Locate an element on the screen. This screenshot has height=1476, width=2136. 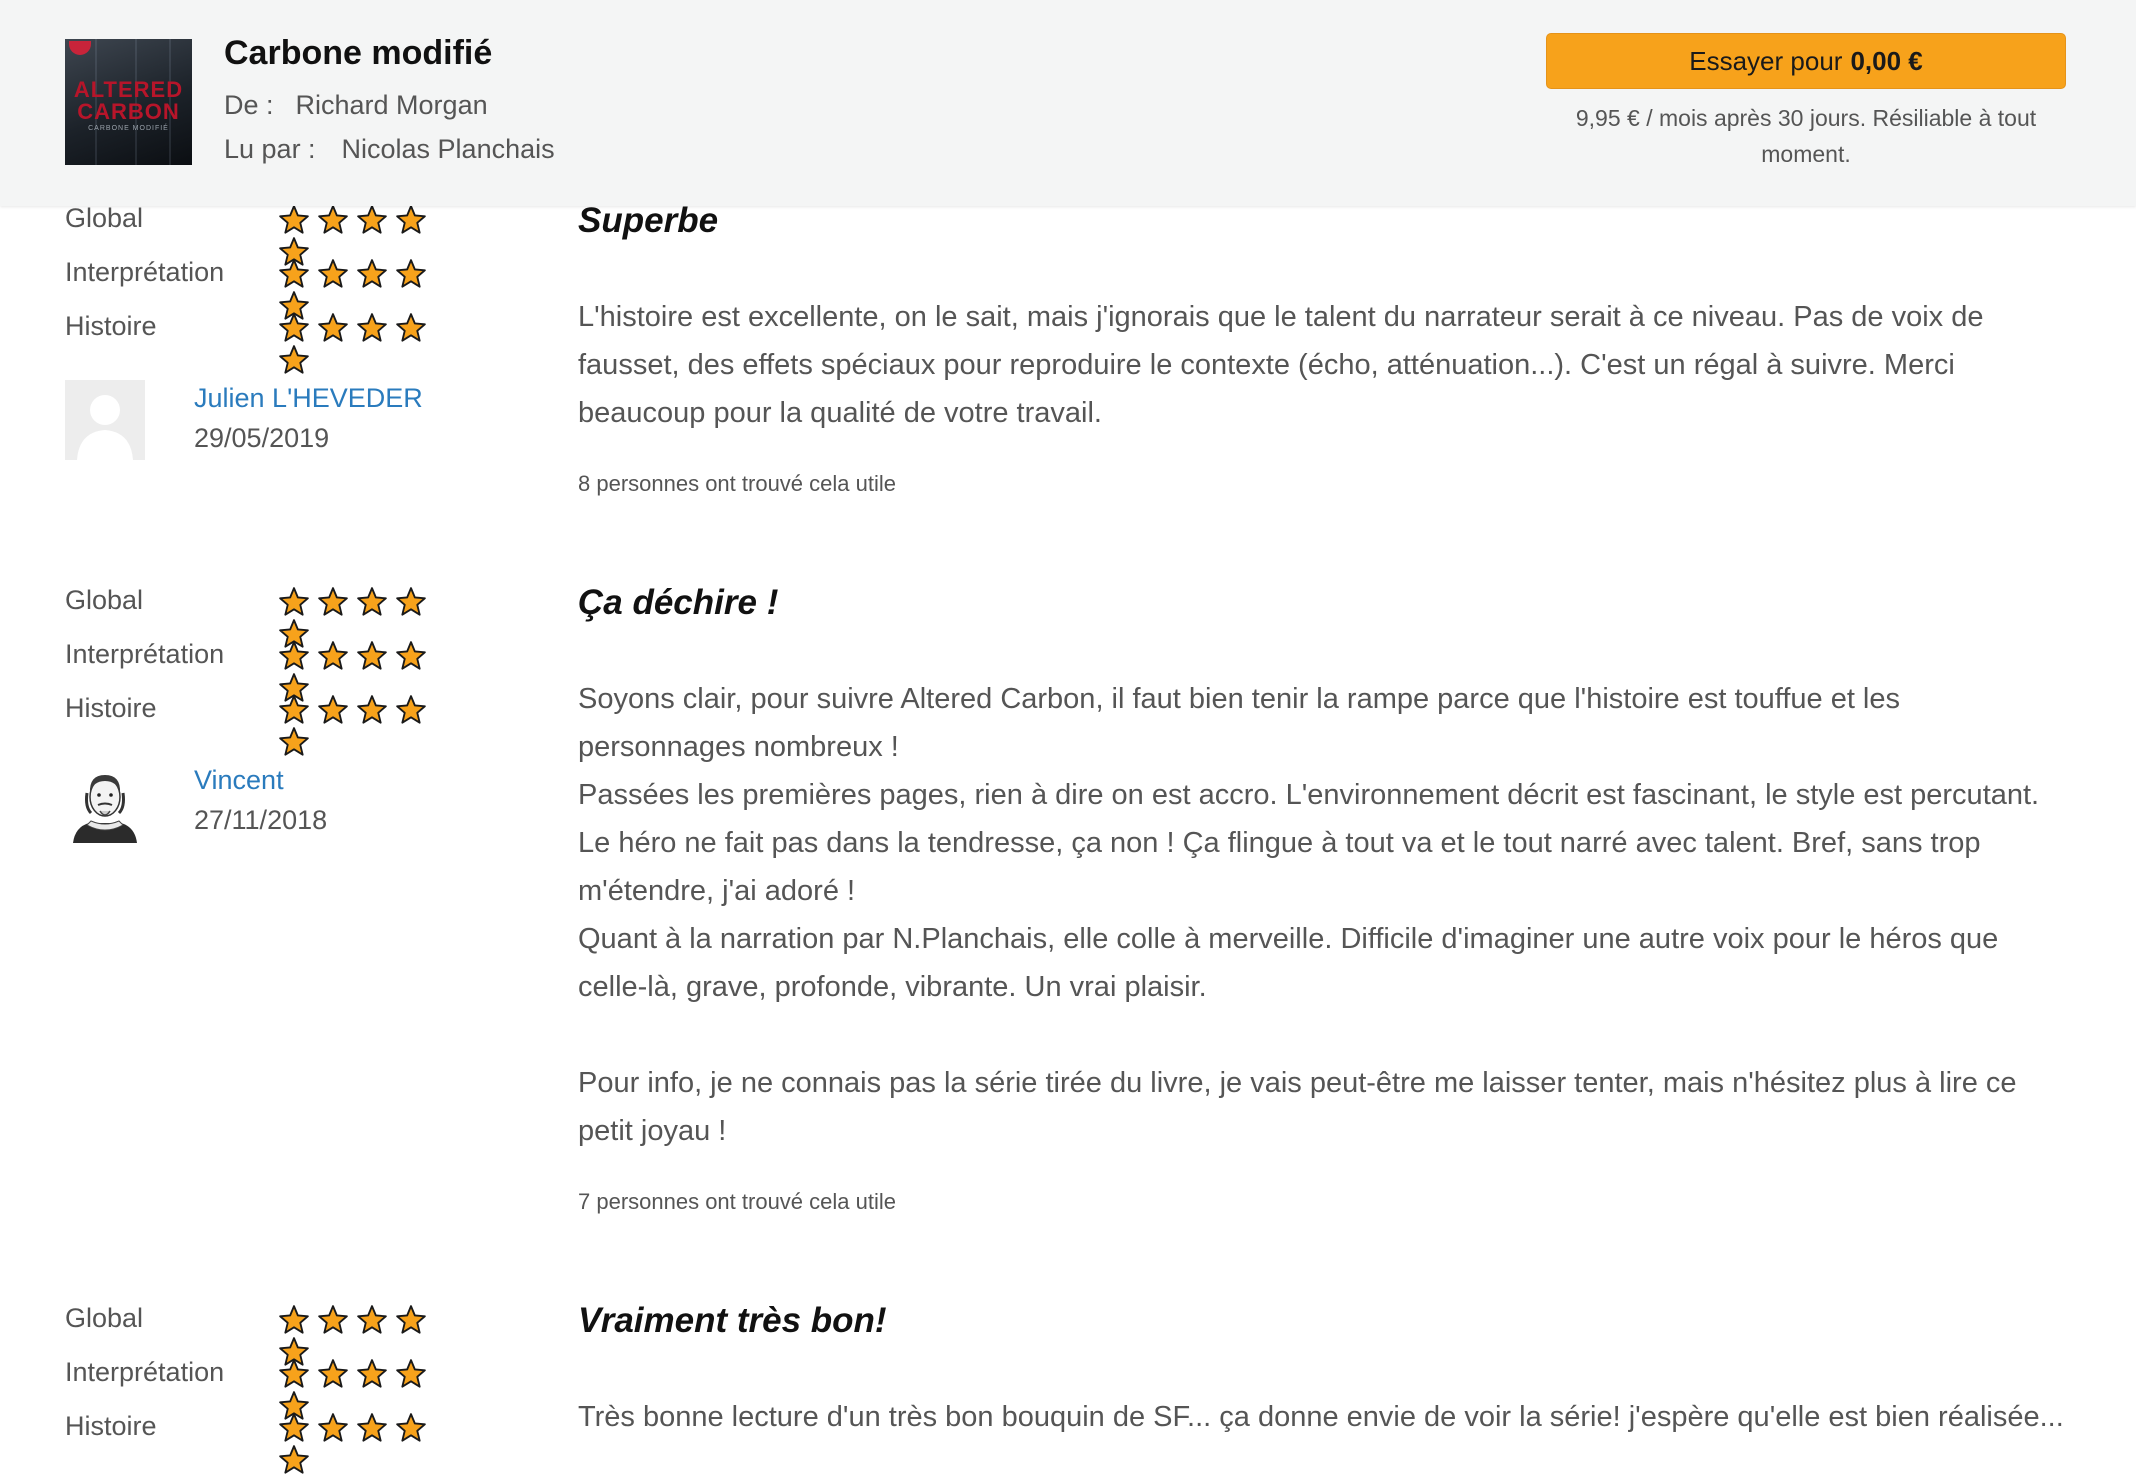
review-title: Vraiment très bon! is located at coordinates (732, 1320).